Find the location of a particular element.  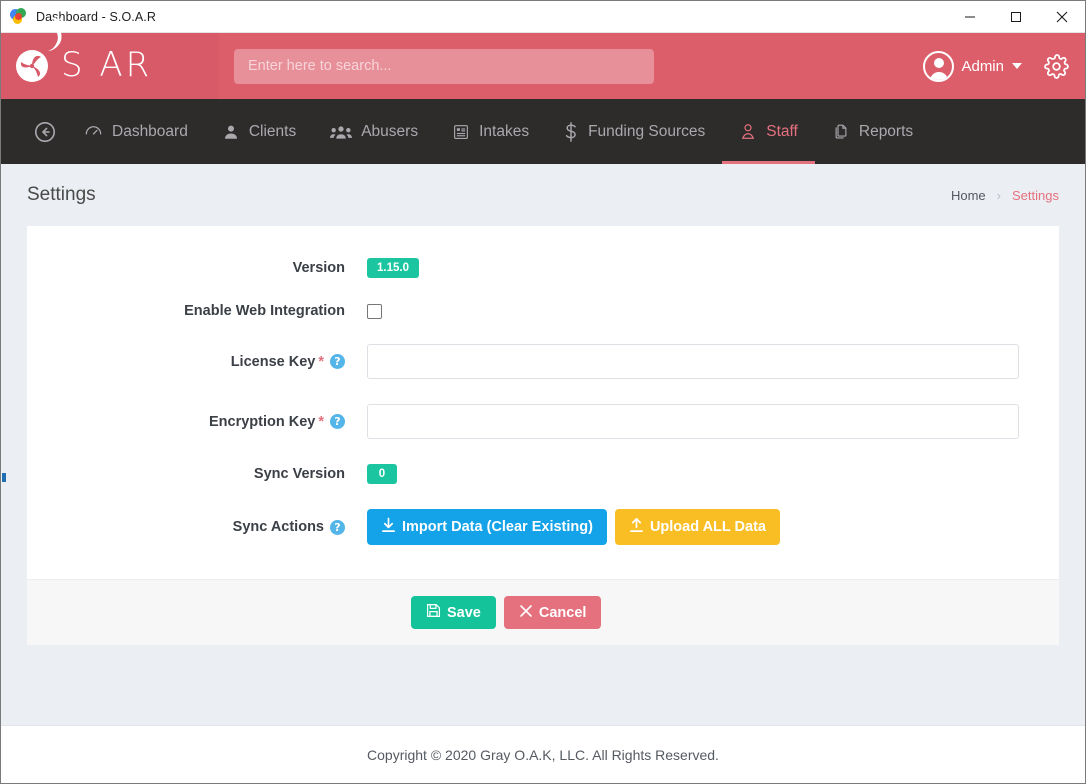

staff-icon is located at coordinates (748, 131).